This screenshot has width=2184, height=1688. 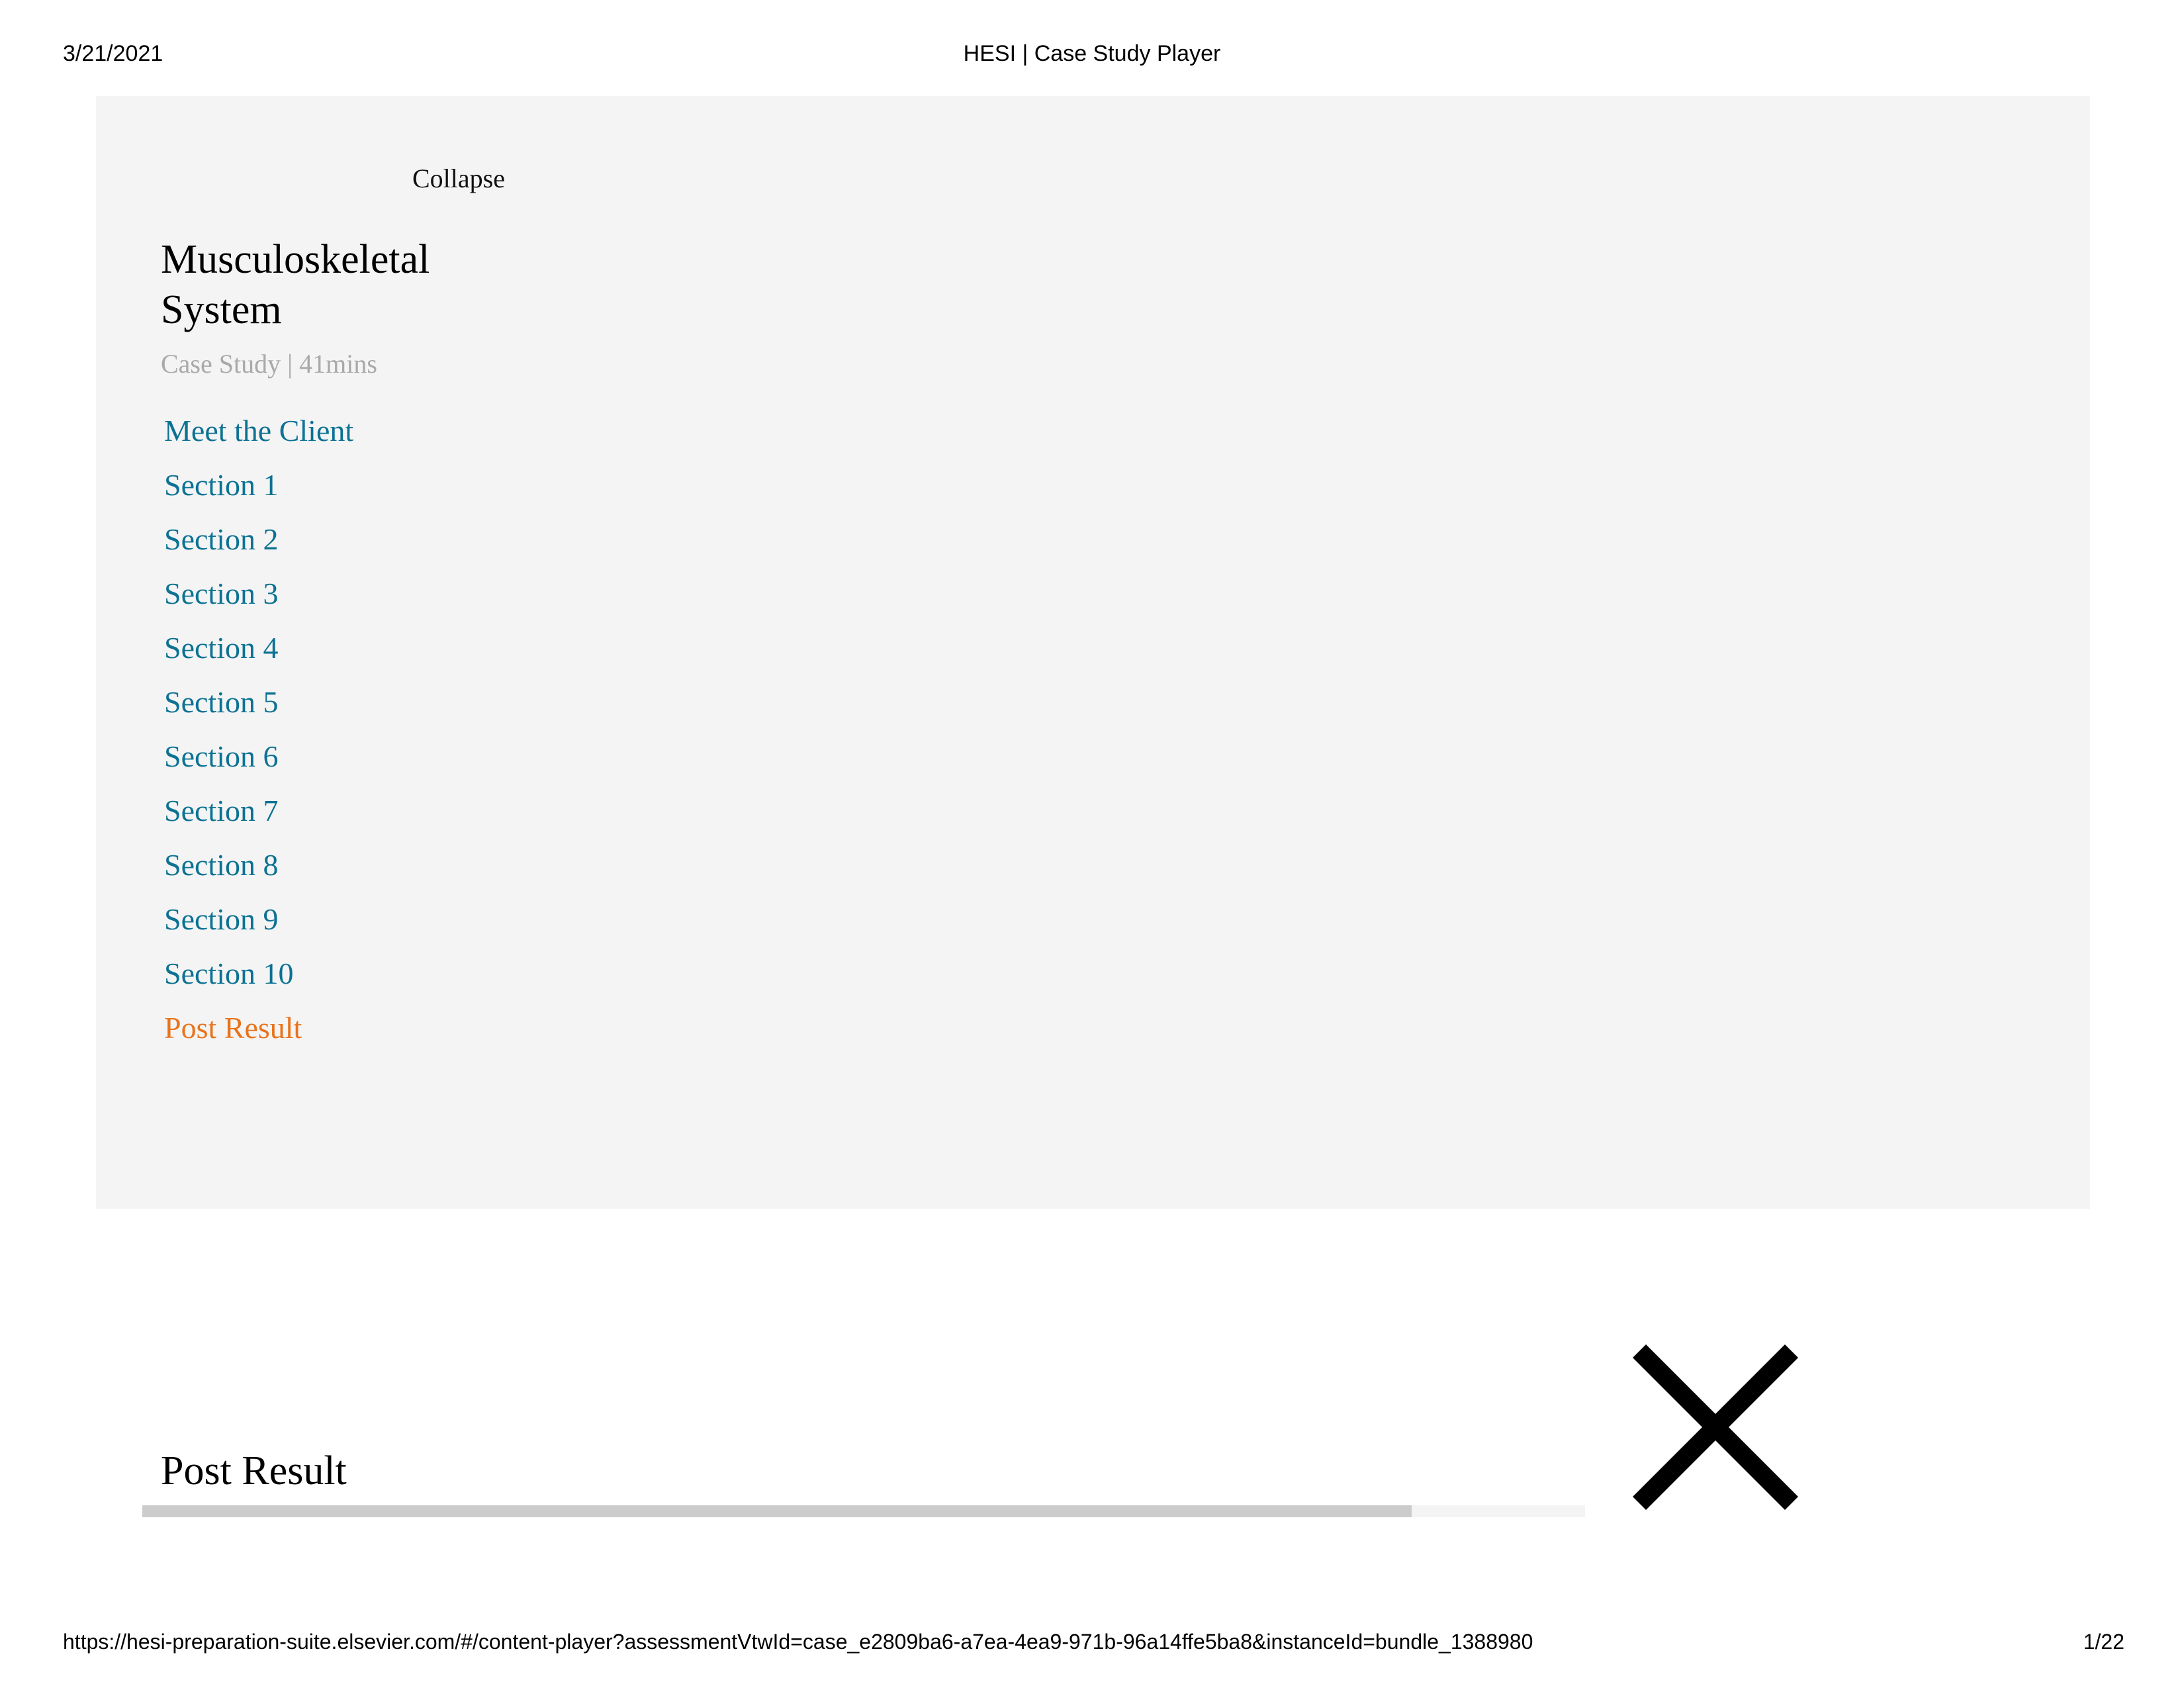 I want to click on print-header: 3/21/2021 HESI | Case Study Player, so click(x=1092, y=48).